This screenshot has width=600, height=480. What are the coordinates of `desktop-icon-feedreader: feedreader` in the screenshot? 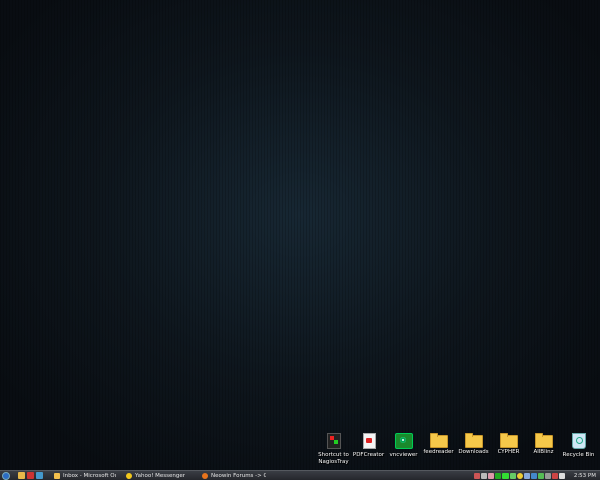 It's located at (438, 449).